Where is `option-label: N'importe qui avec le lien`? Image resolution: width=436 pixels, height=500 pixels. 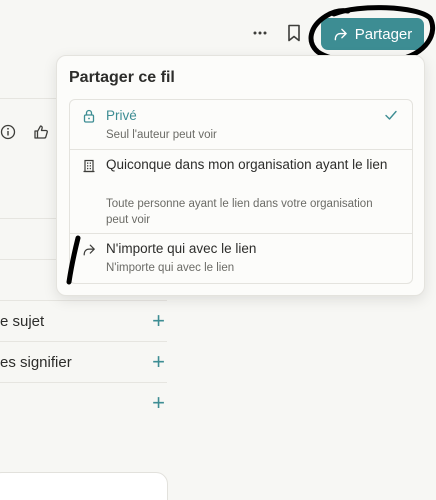
option-label: N'importe qui avec le lien is located at coordinates (181, 248).